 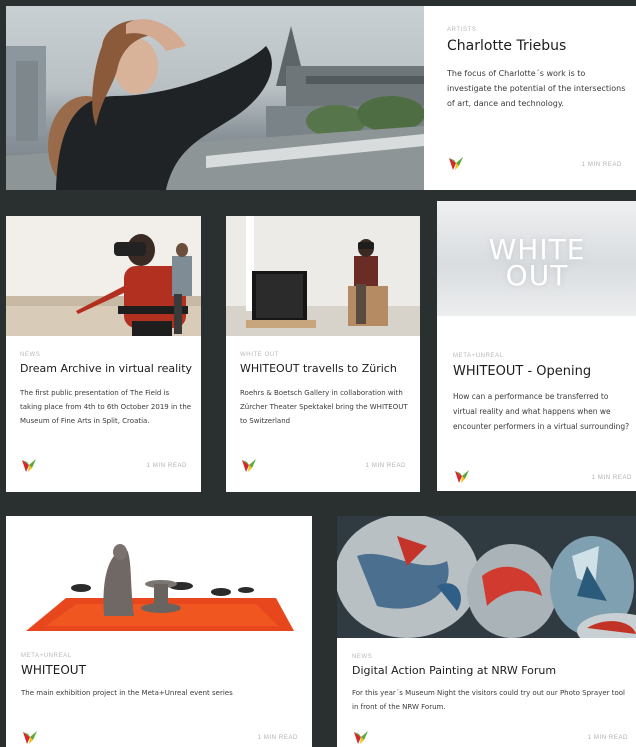 I want to click on card-category: ARTISTS, so click(x=462, y=30).